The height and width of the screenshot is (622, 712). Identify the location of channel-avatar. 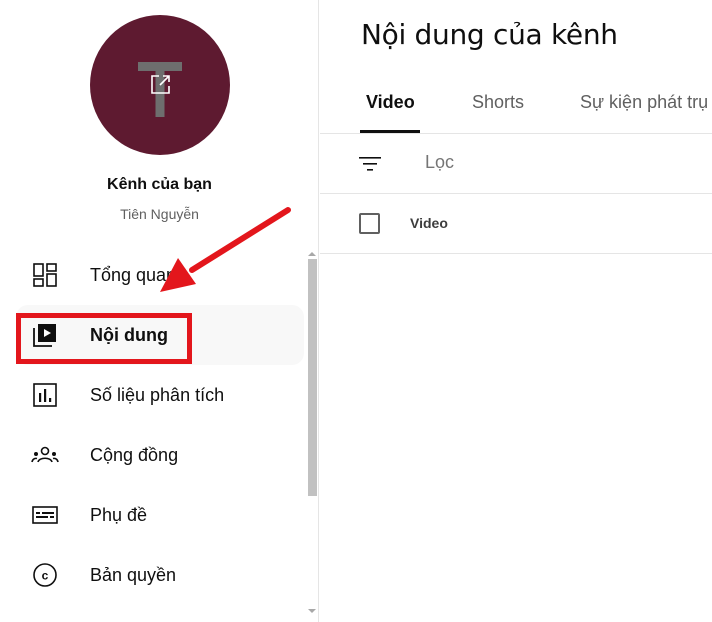
(160, 85).